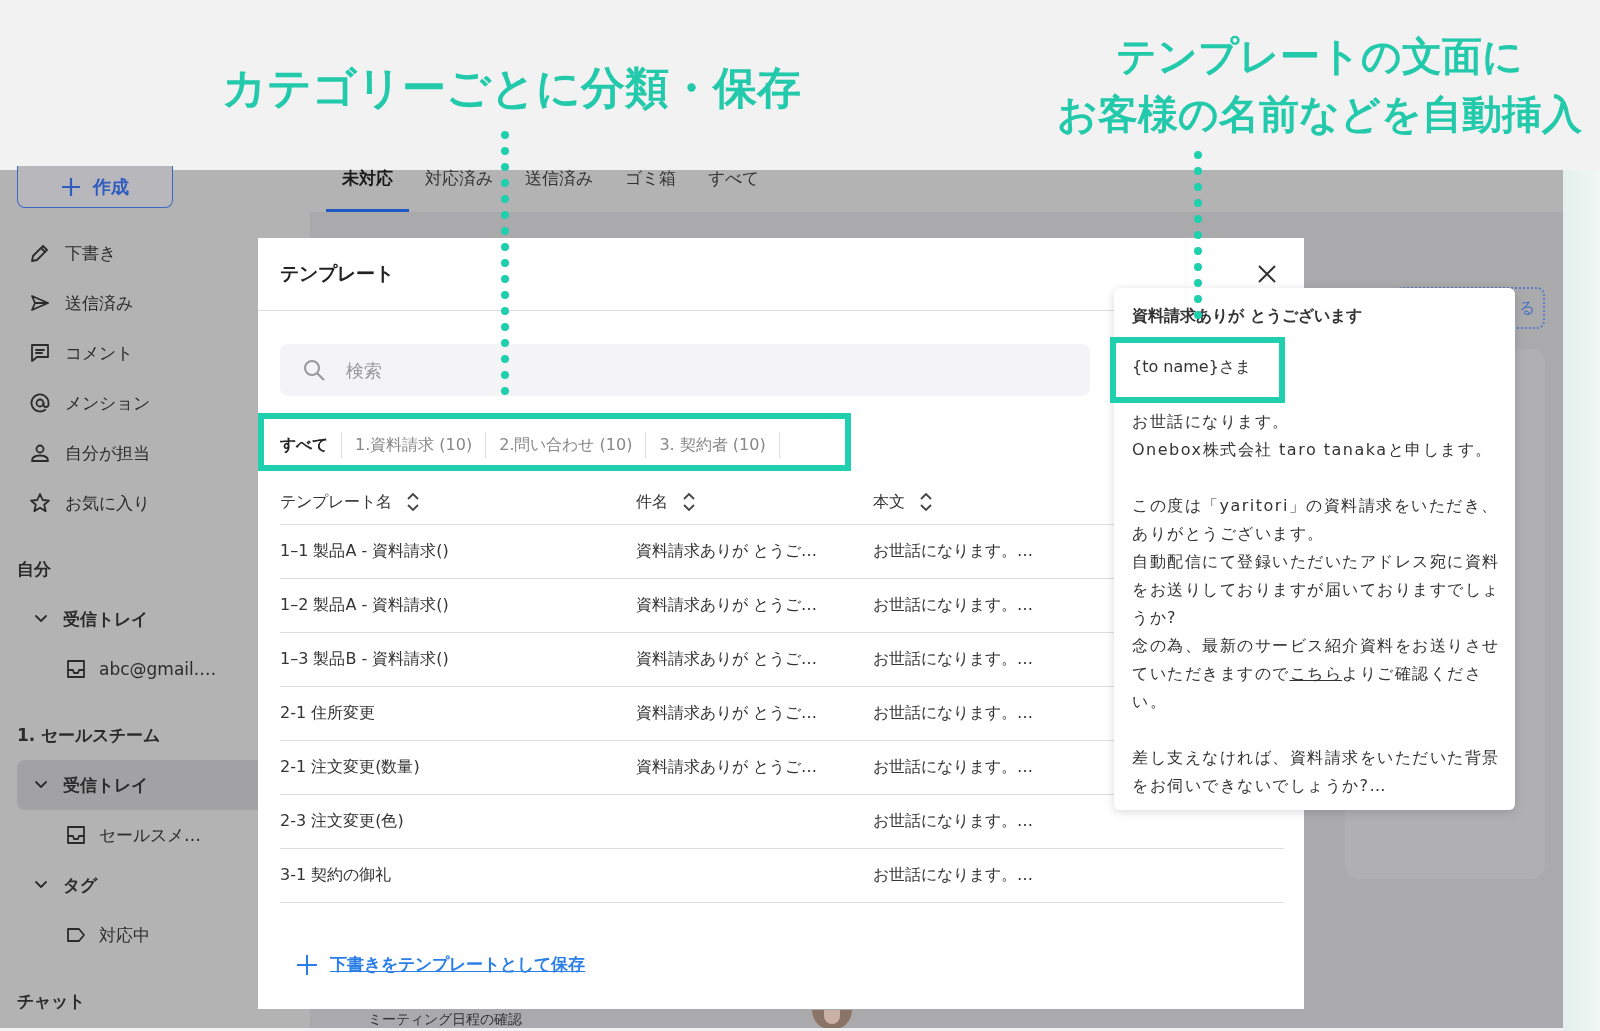 This screenshot has width=1600, height=1031. What do you see at coordinates (40, 503) in the screenshot?
I see `star-icon` at bounding box center [40, 503].